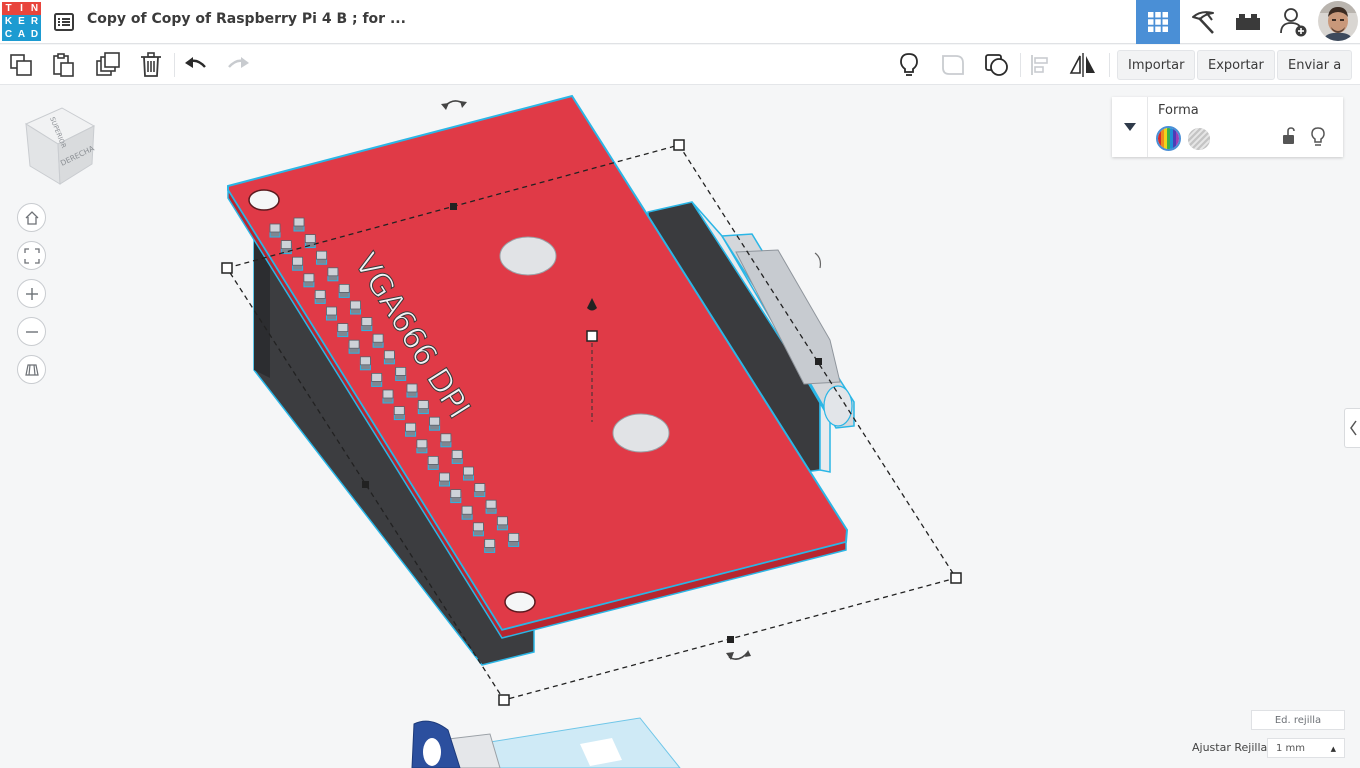 This screenshot has height=768, width=1360. Describe the element at coordinates (1178, 110) in the screenshot. I see `inspector-title: Forma` at that location.